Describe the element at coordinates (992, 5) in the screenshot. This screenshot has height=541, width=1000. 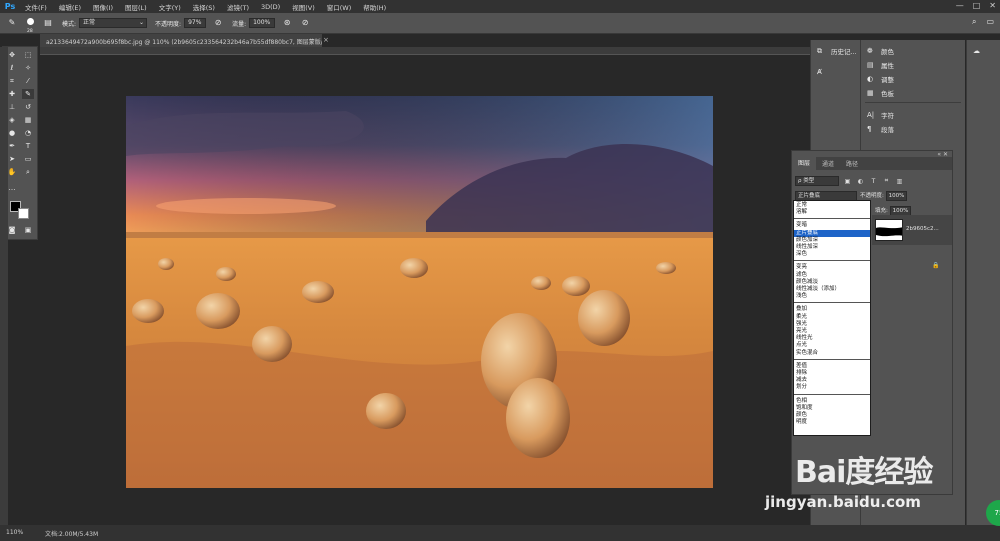
I see `close-window-button: ✕` at that location.